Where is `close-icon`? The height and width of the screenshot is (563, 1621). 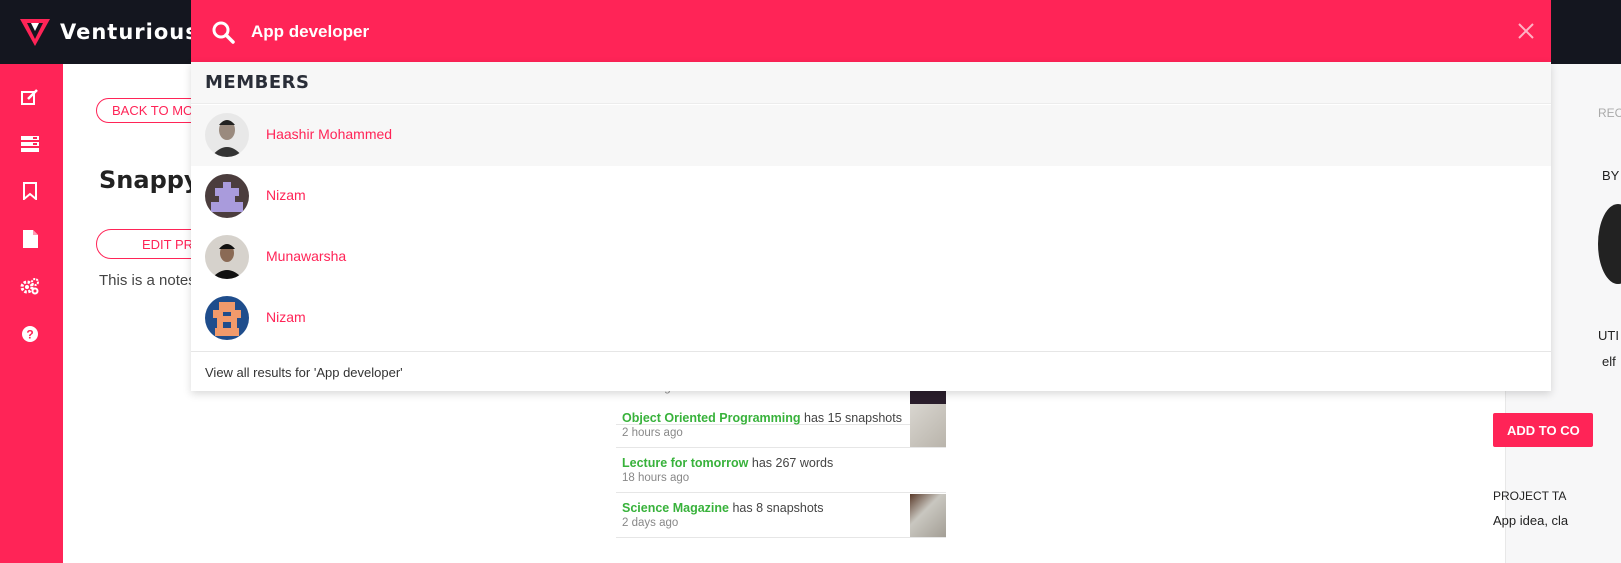 close-icon is located at coordinates (1526, 31).